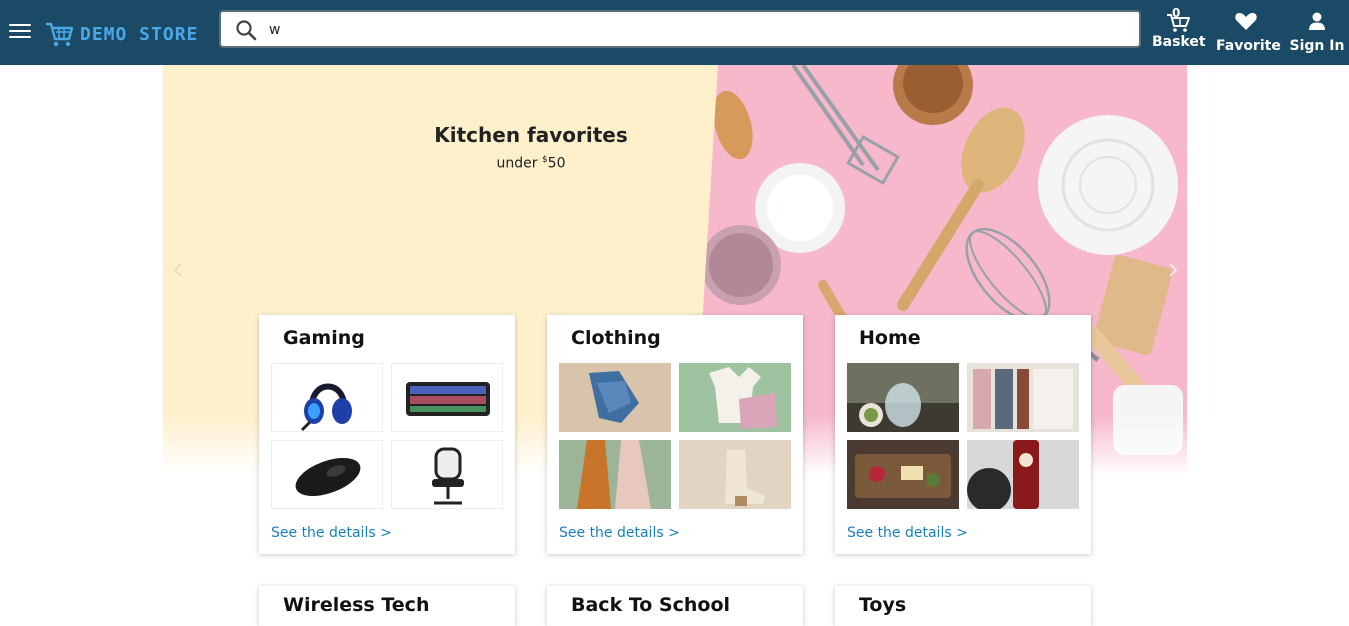 Image resolution: width=1349 pixels, height=626 pixels. What do you see at coordinates (963, 606) in the screenshot?
I see `category-card-toys: Toys` at bounding box center [963, 606].